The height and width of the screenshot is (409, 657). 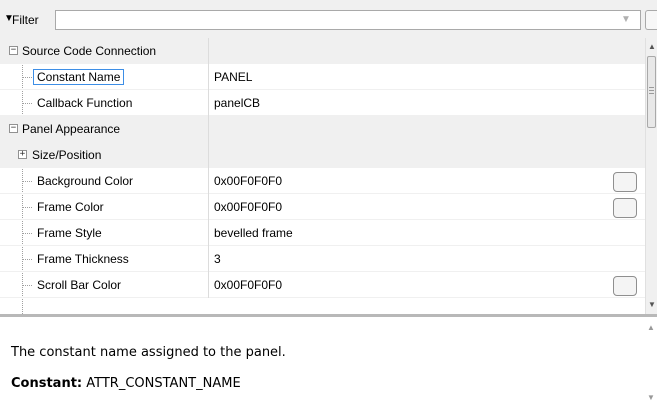 I want to click on property-row-frame-thickness: Frame Thickness 3, so click(x=322, y=259).